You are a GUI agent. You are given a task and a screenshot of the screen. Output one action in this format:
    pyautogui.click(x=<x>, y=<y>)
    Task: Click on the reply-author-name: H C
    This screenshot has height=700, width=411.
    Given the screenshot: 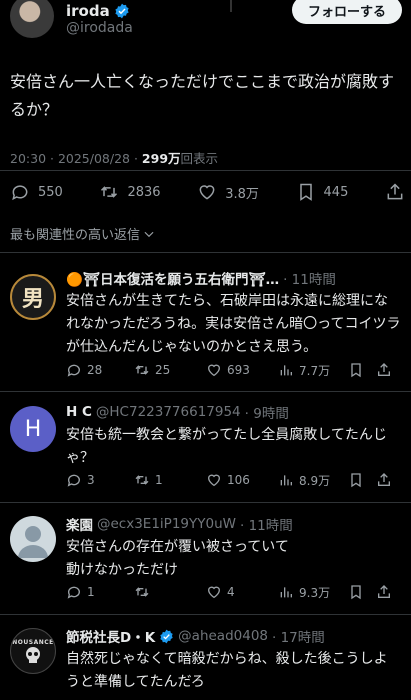 What is the action you would take?
    pyautogui.click(x=79, y=412)
    